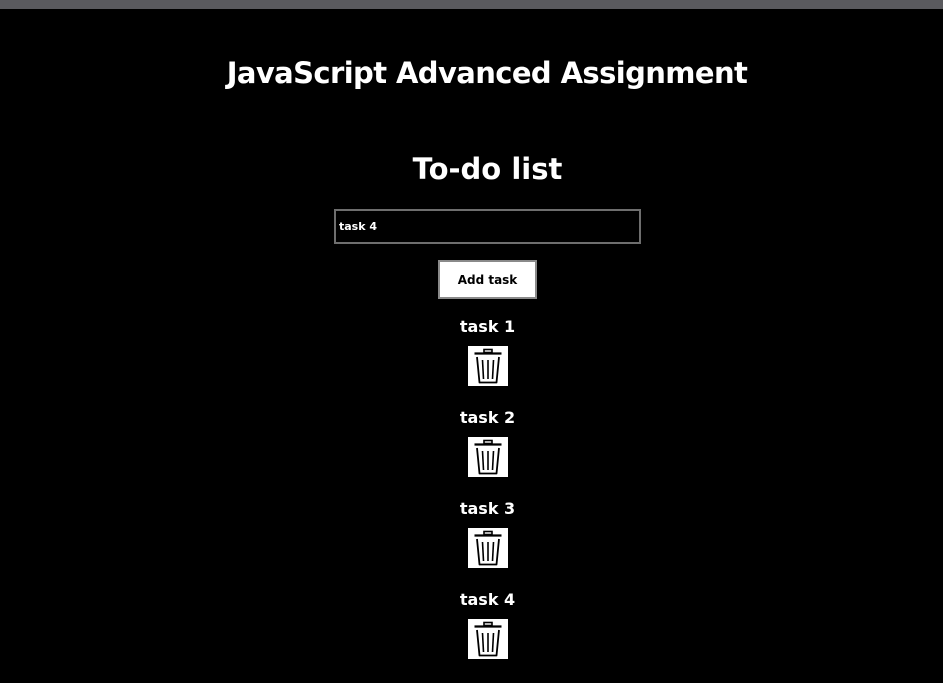 The height and width of the screenshot is (683, 943). What do you see at coordinates (487, 417) in the screenshot?
I see `task-label: task 2` at bounding box center [487, 417].